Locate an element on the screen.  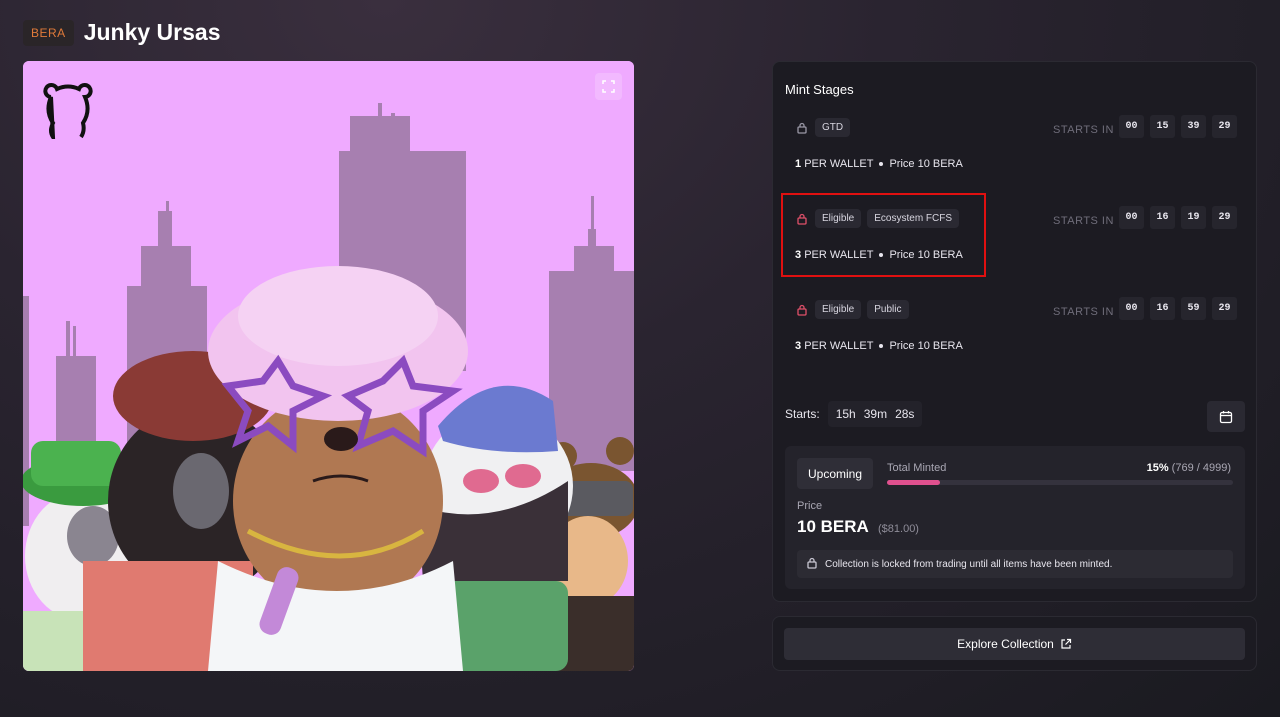
mint-progress-bar is located at coordinates (1060, 482).